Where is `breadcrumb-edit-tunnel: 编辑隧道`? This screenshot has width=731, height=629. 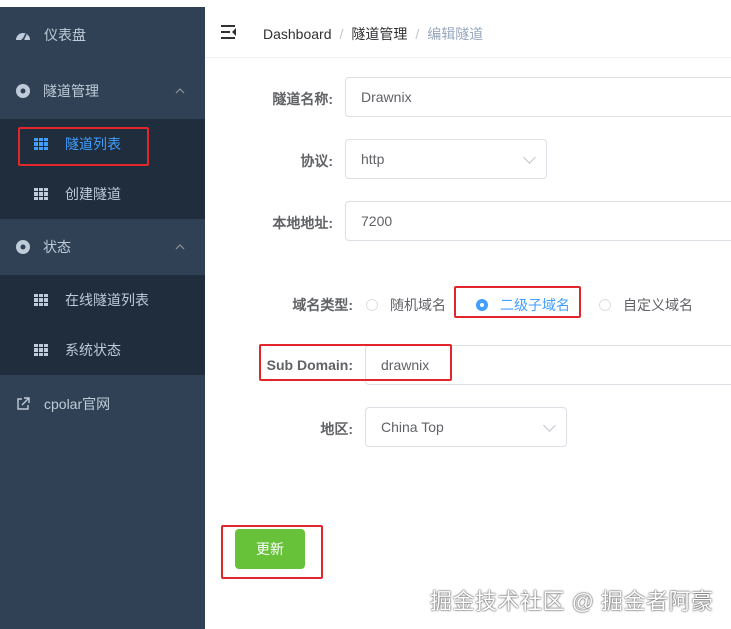
breadcrumb-edit-tunnel: 编辑隧道 is located at coordinates (455, 34).